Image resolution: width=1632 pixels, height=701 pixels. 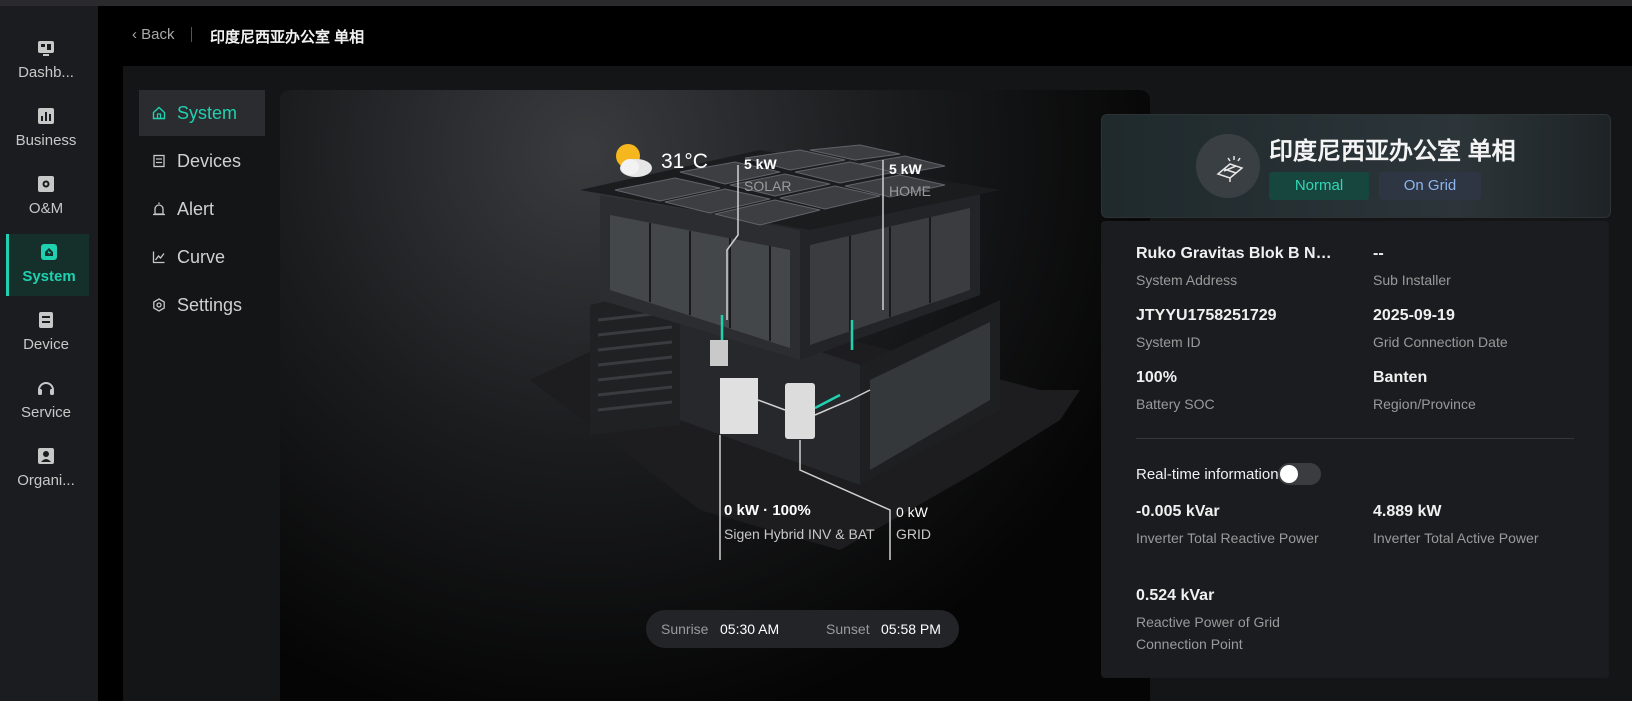 I want to click on site-name: 印度尼西亚办公室 单相, so click(x=1392, y=151).